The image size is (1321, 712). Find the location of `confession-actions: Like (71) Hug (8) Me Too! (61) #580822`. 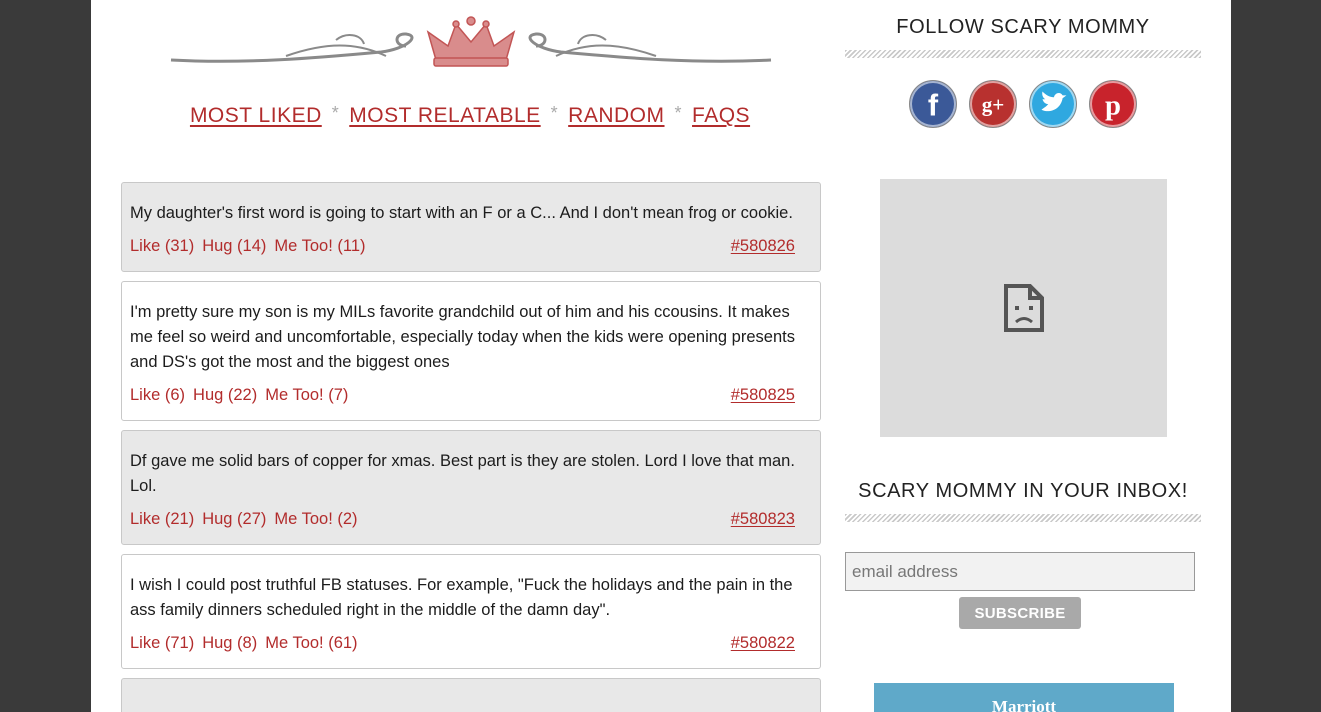

confession-actions: Like (71) Hug (8) Me Too! (61) #580822 is located at coordinates (471, 643).